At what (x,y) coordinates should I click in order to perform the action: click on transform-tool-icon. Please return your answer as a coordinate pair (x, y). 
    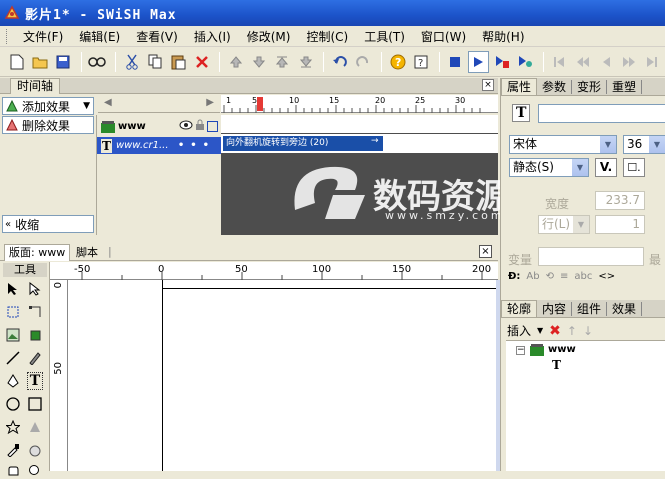
    Looking at the image, I should click on (13, 312).